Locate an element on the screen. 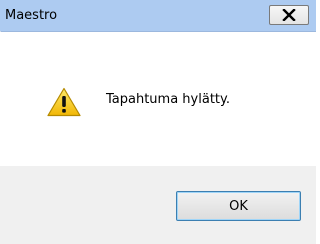 This screenshot has width=320, height=244. close-icon is located at coordinates (289, 15).